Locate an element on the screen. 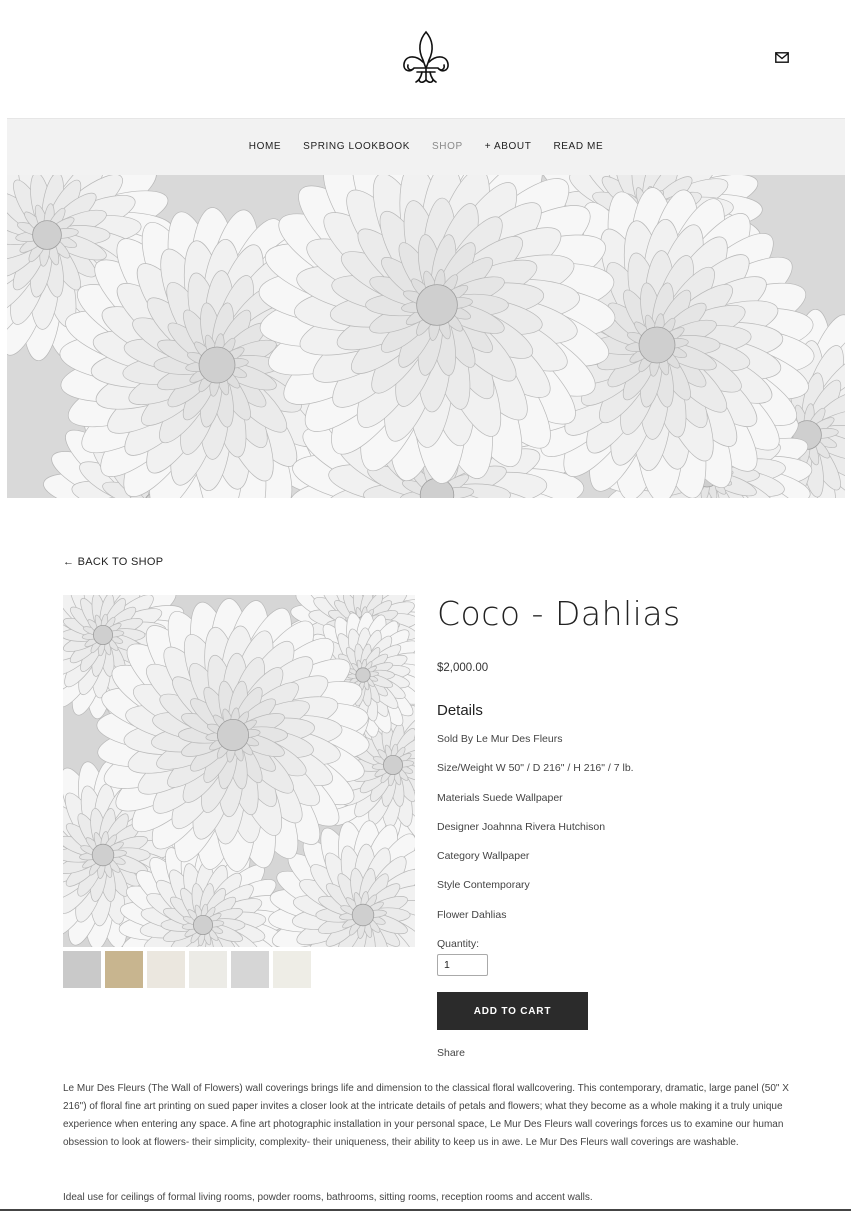 This screenshot has height=1211, width=851. detail-designer: Designer Joahnna Rivera Hutchison is located at coordinates (521, 827).